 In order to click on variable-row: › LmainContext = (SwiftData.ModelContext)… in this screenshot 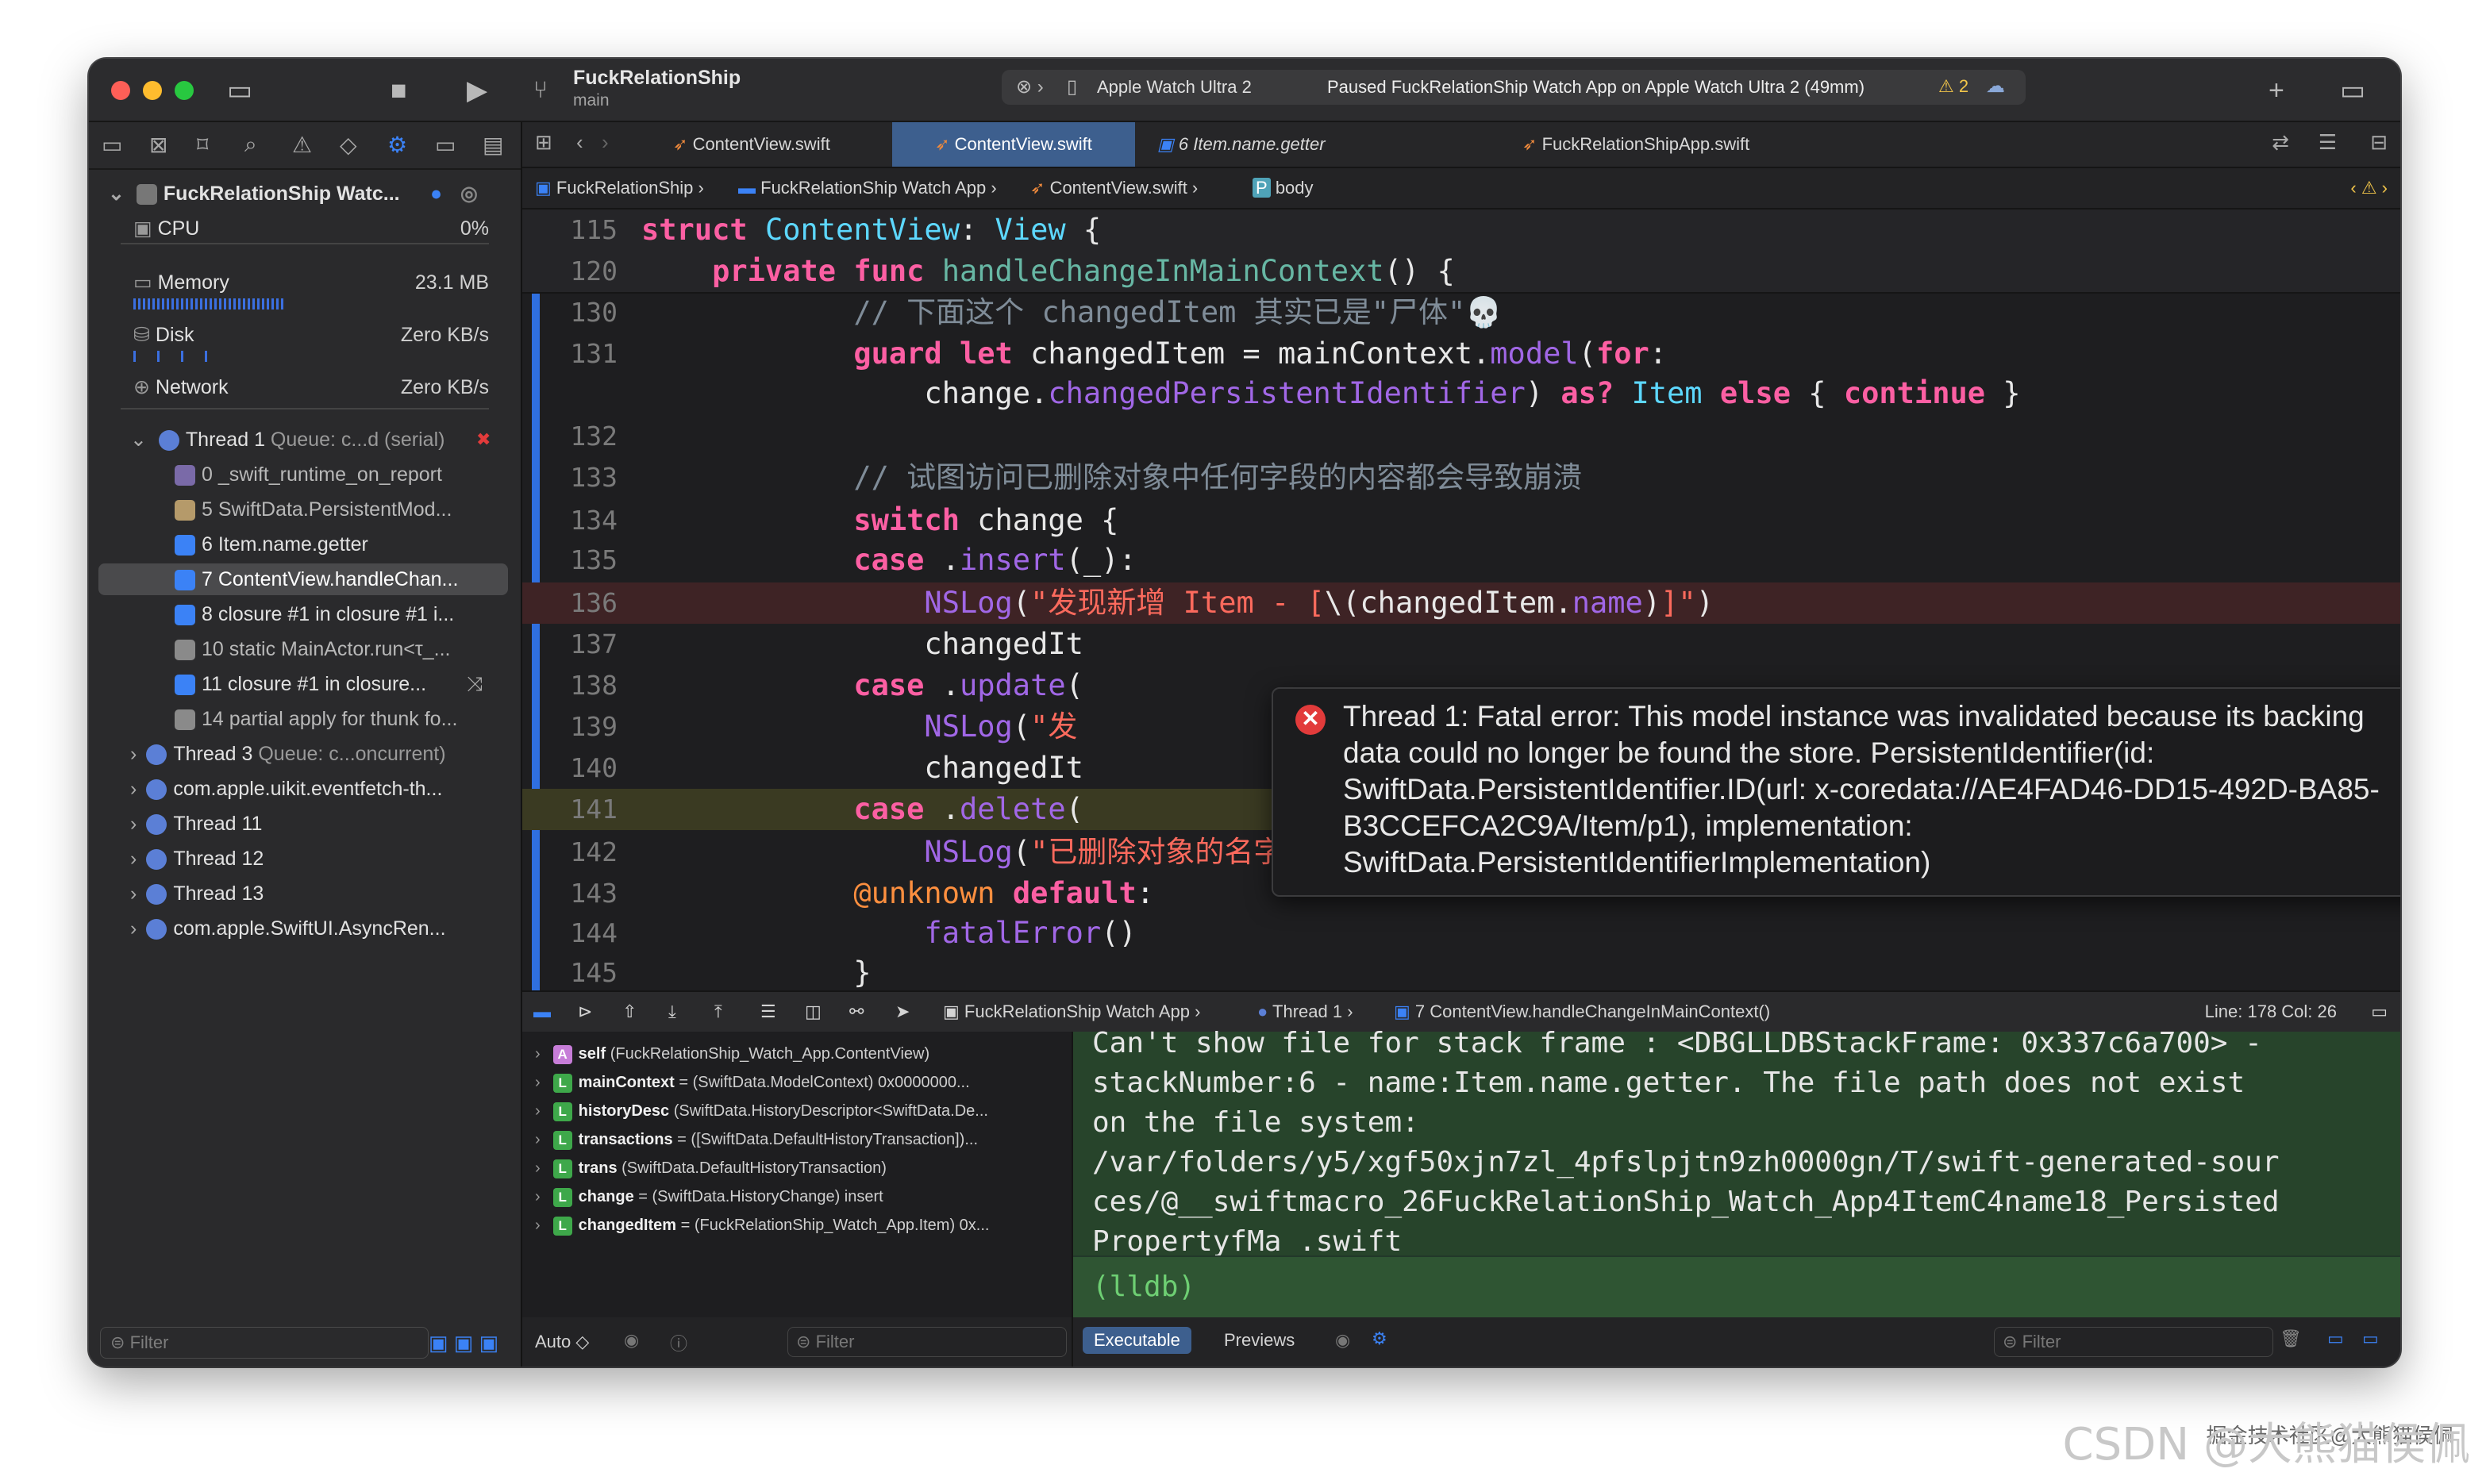, I will do `click(752, 1082)`.